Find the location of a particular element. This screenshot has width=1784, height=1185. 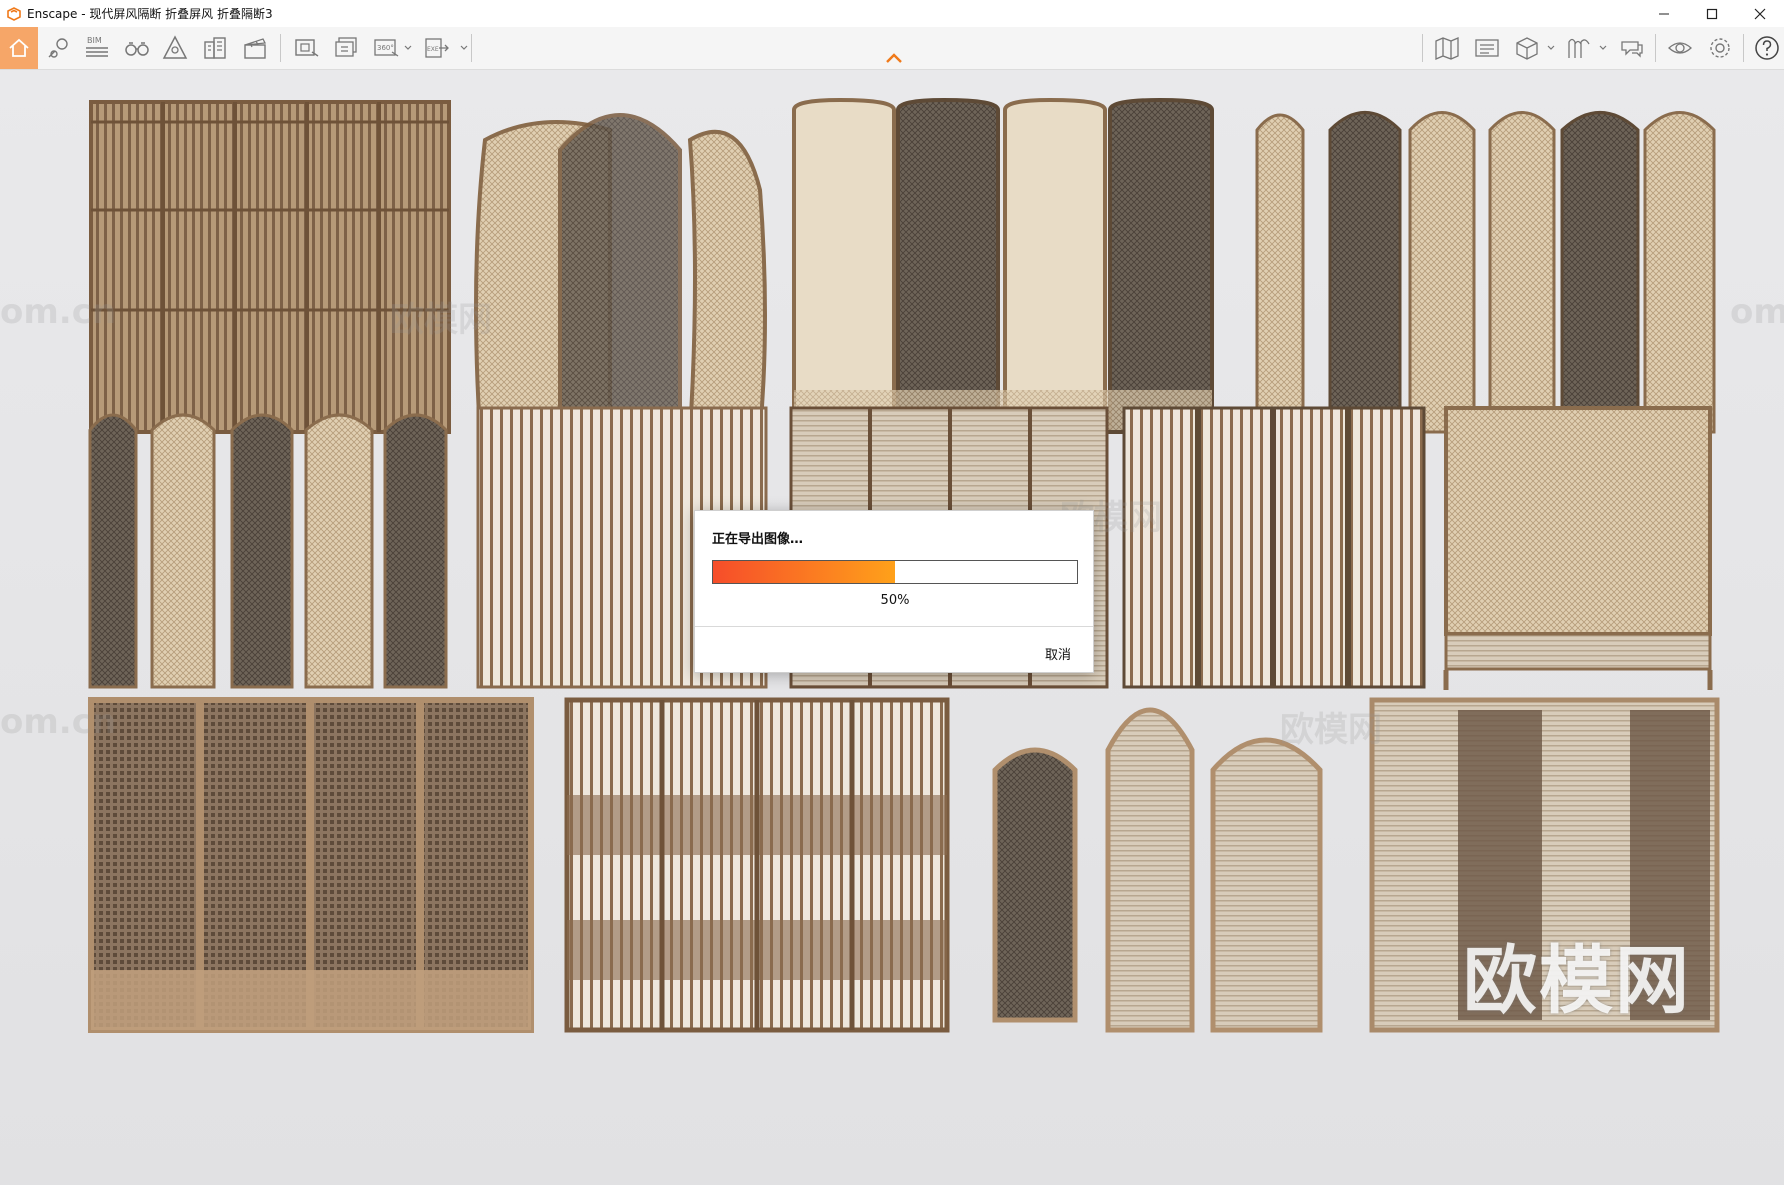

atmosphere-icon is located at coordinates (175, 47).